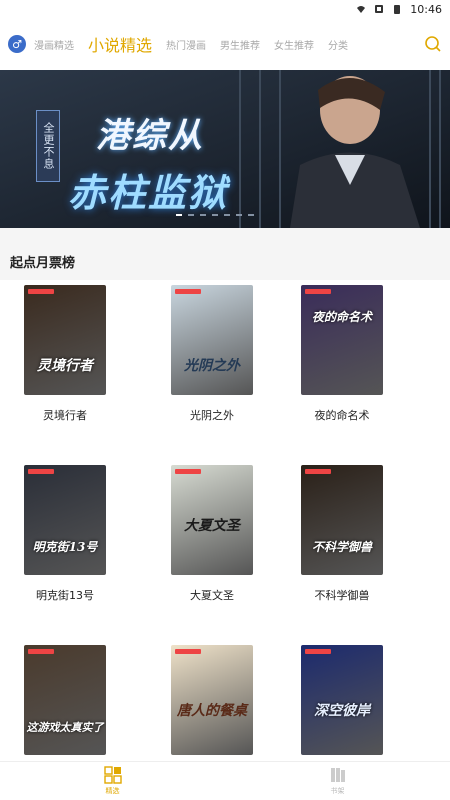 This screenshot has width=450, height=800. What do you see at coordinates (397, 9) in the screenshot?
I see `battery-icon` at bounding box center [397, 9].